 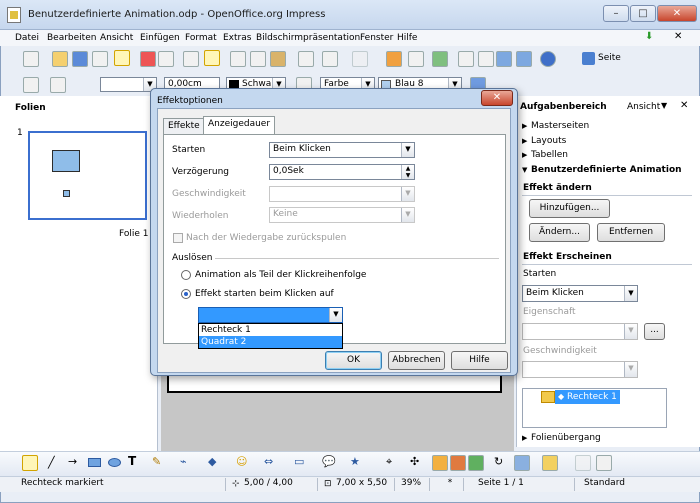 What do you see at coordinates (580, 369) in the screenshot?
I see `speed-select: ▼` at bounding box center [580, 369].